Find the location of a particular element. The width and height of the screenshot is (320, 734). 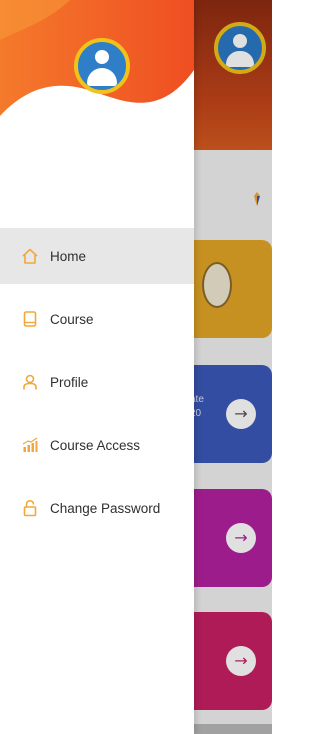

menu-item-change-password: Change Password is located at coordinates (97, 508).